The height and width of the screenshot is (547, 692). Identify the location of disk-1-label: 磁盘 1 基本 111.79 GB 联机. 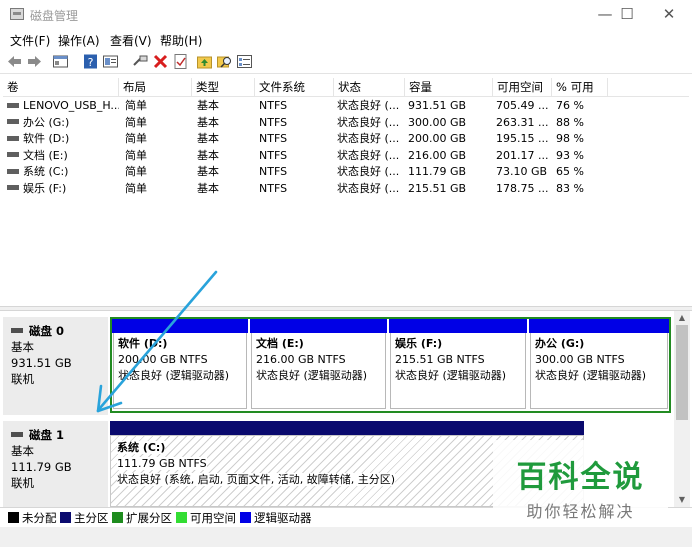
(55, 464).